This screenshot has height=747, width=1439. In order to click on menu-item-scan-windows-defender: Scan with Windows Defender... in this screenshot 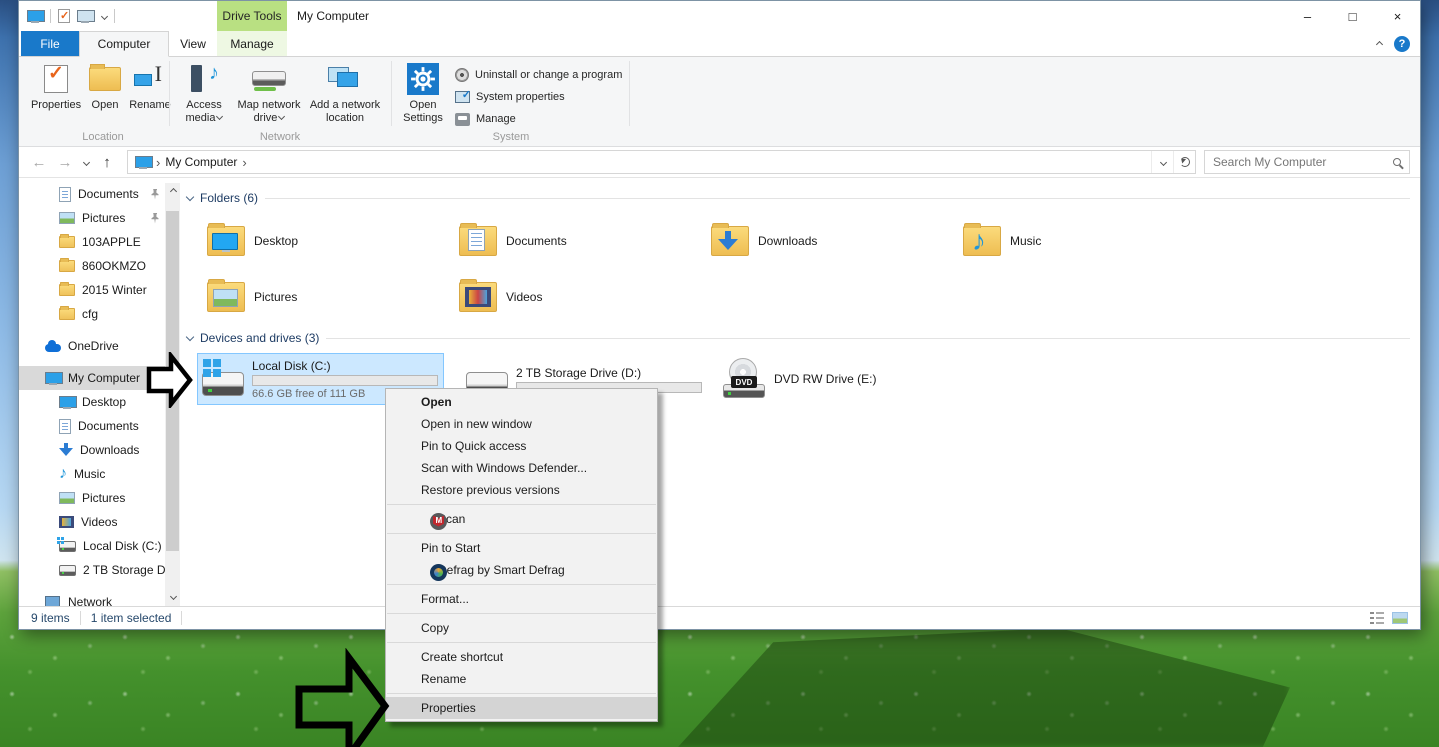, I will do `click(521, 468)`.